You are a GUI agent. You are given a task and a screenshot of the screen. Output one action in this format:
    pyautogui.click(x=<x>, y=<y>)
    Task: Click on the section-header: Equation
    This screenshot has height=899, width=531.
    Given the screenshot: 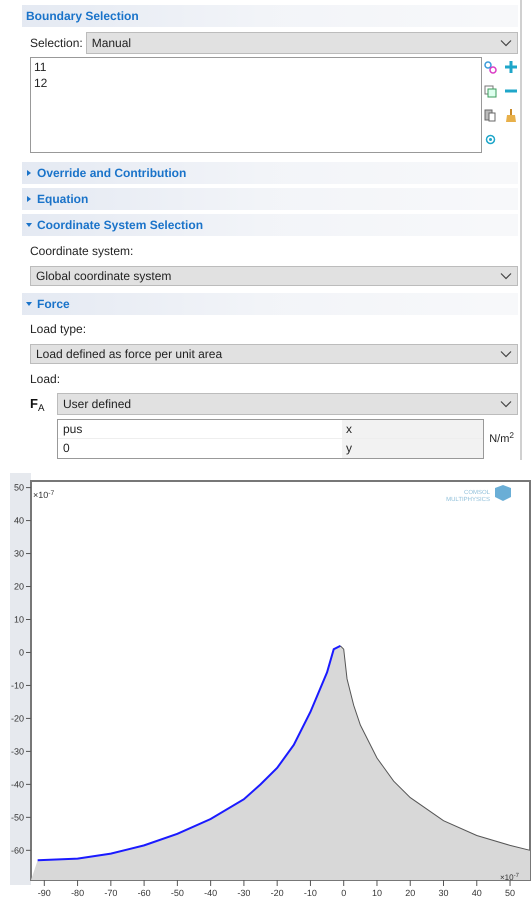 What is the action you would take?
    pyautogui.click(x=270, y=199)
    